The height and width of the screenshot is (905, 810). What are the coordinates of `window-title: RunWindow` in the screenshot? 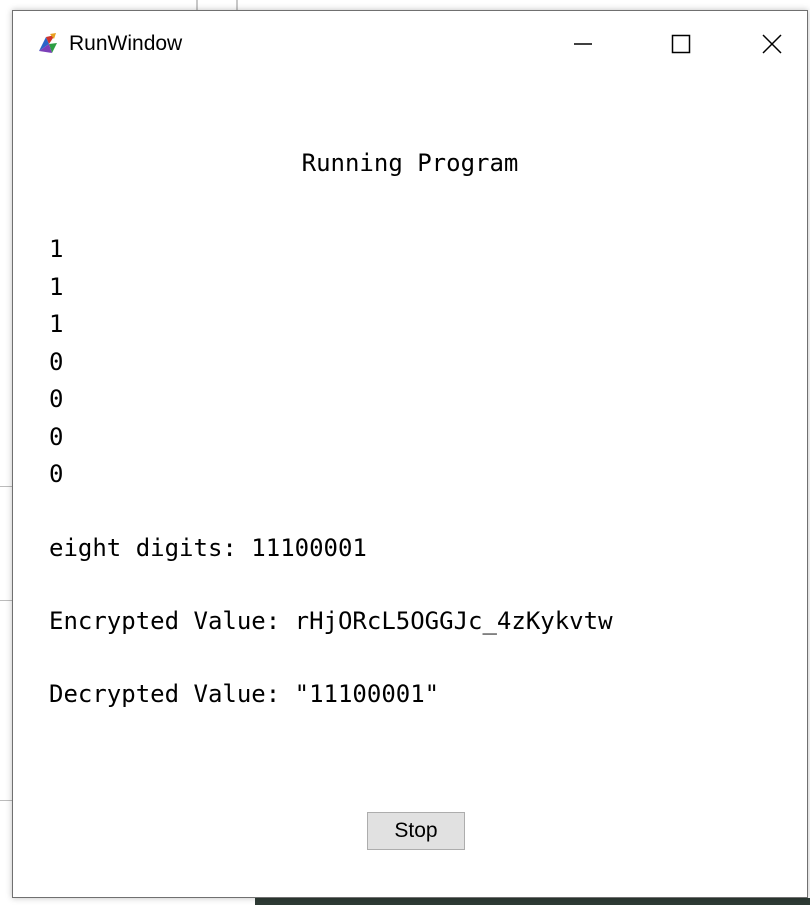 It's located at (126, 43).